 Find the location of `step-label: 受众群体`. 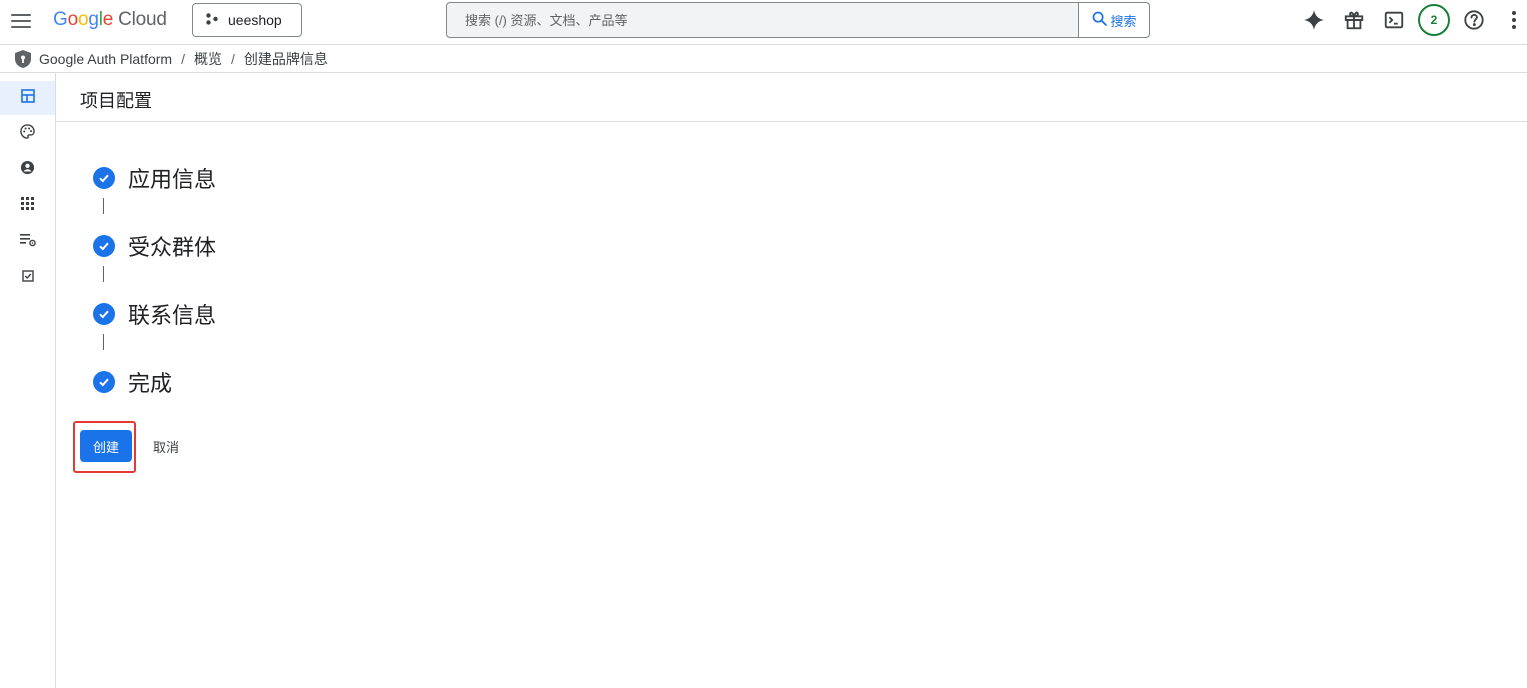

step-label: 受众群体 is located at coordinates (172, 247).